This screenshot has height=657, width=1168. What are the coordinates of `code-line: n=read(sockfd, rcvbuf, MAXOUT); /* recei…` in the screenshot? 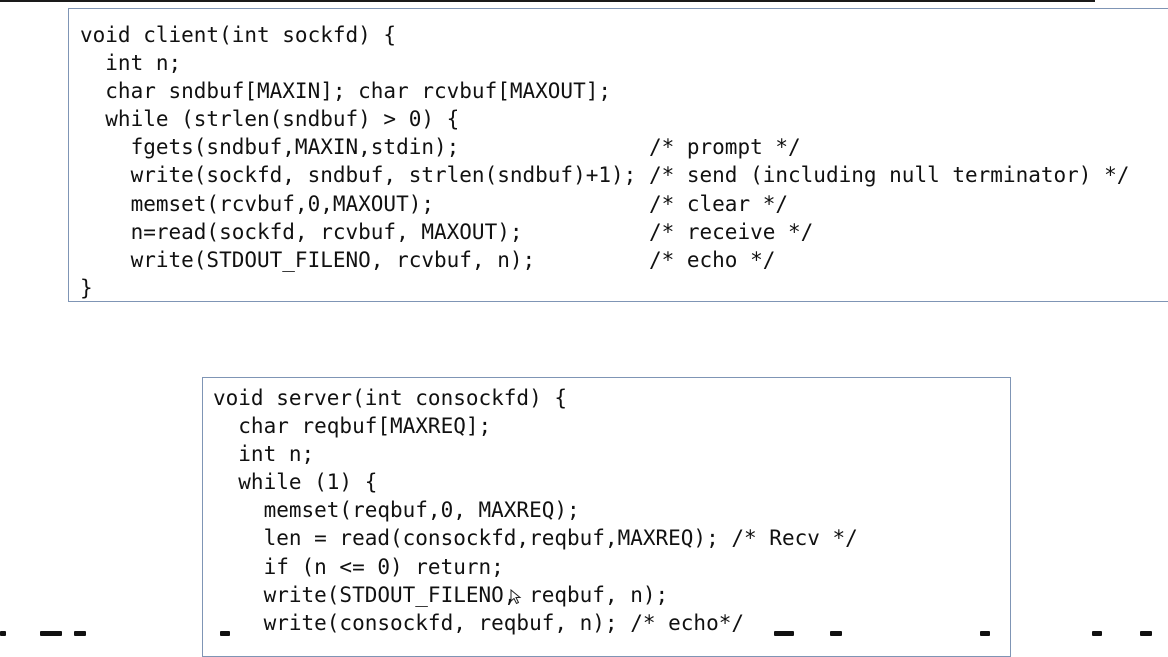 It's located at (447, 231).